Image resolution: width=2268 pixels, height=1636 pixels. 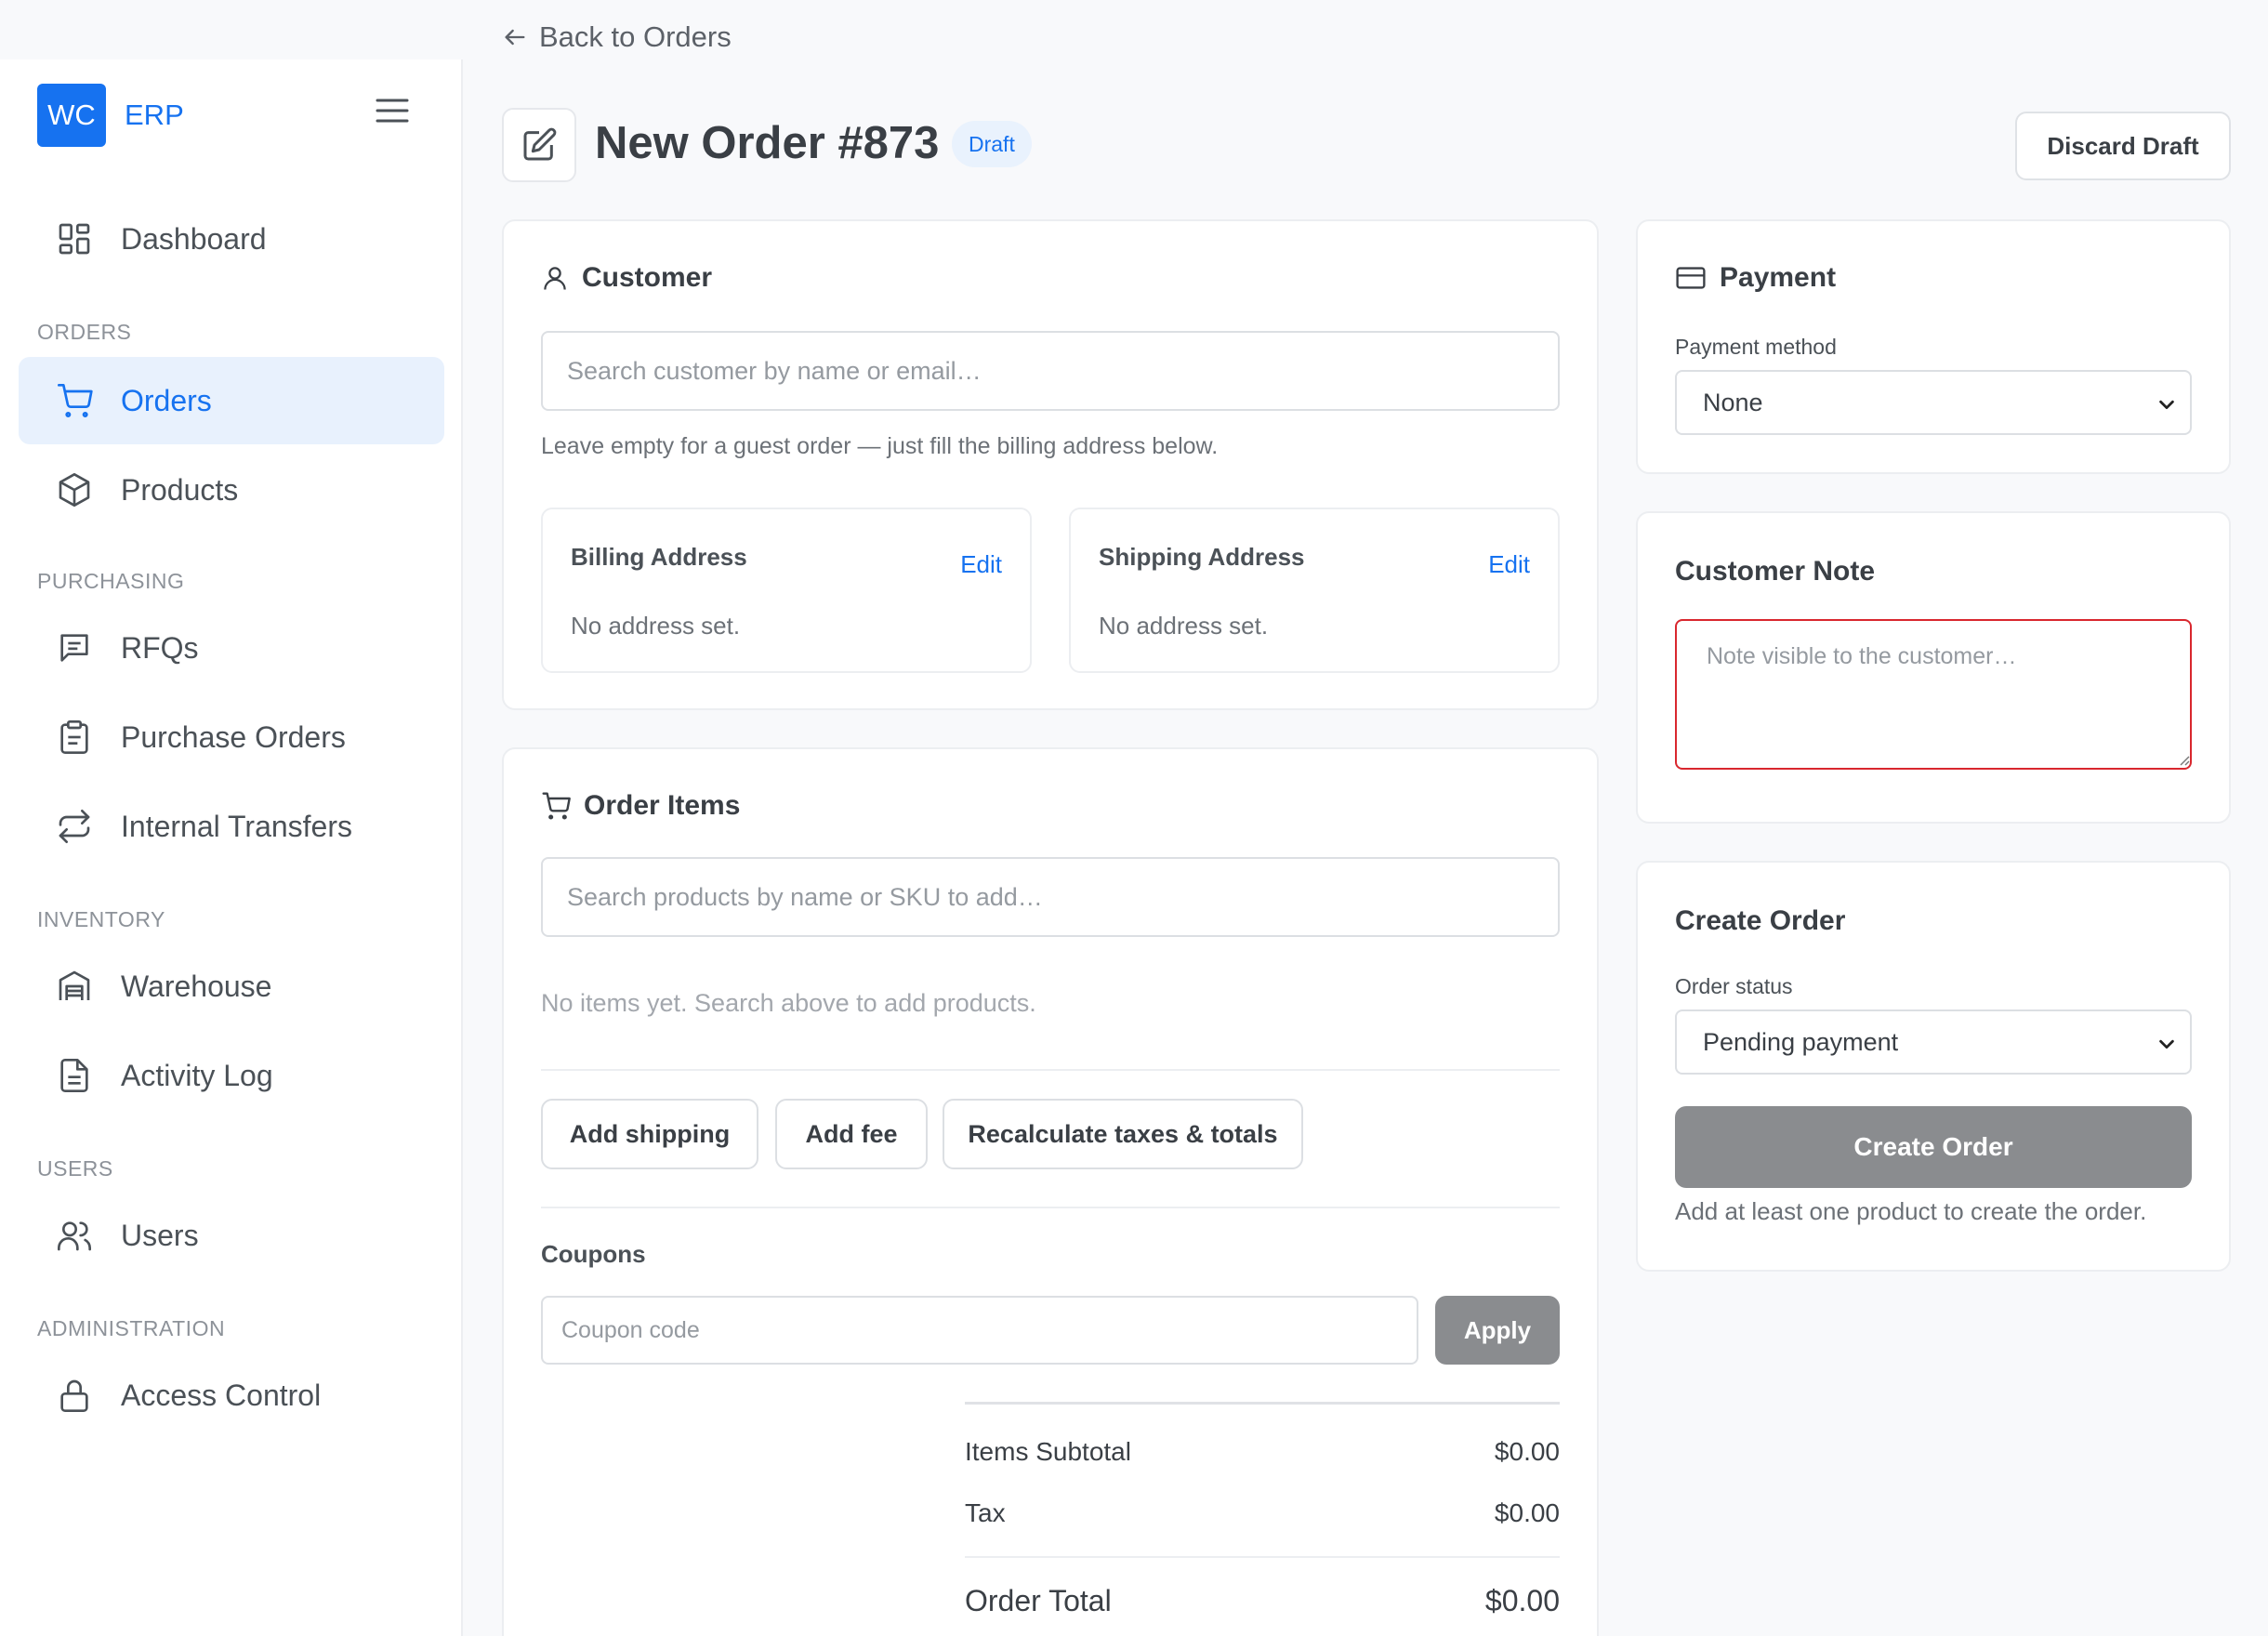 I want to click on sidebar-item-label: Activity Log, so click(x=197, y=1075).